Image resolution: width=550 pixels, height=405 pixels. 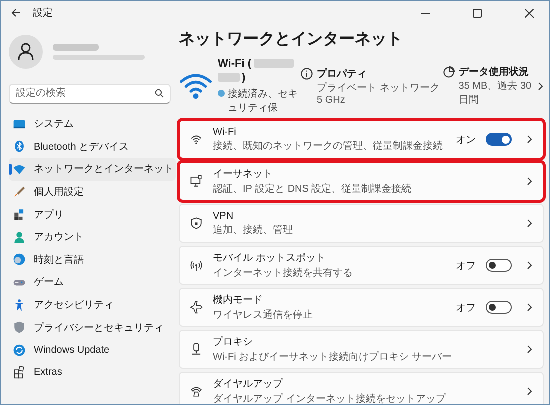 I want to click on network-title: ), so click(x=244, y=78).